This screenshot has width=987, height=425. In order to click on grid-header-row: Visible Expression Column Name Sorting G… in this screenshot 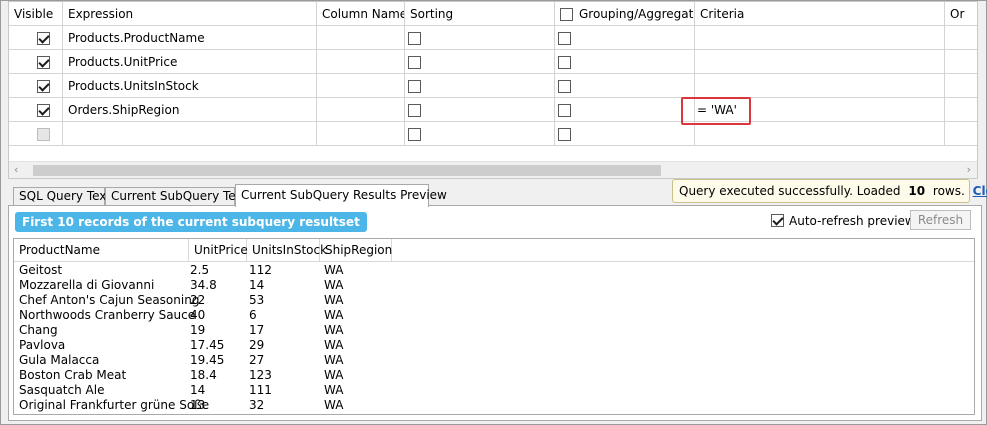, I will do `click(493, 14)`.